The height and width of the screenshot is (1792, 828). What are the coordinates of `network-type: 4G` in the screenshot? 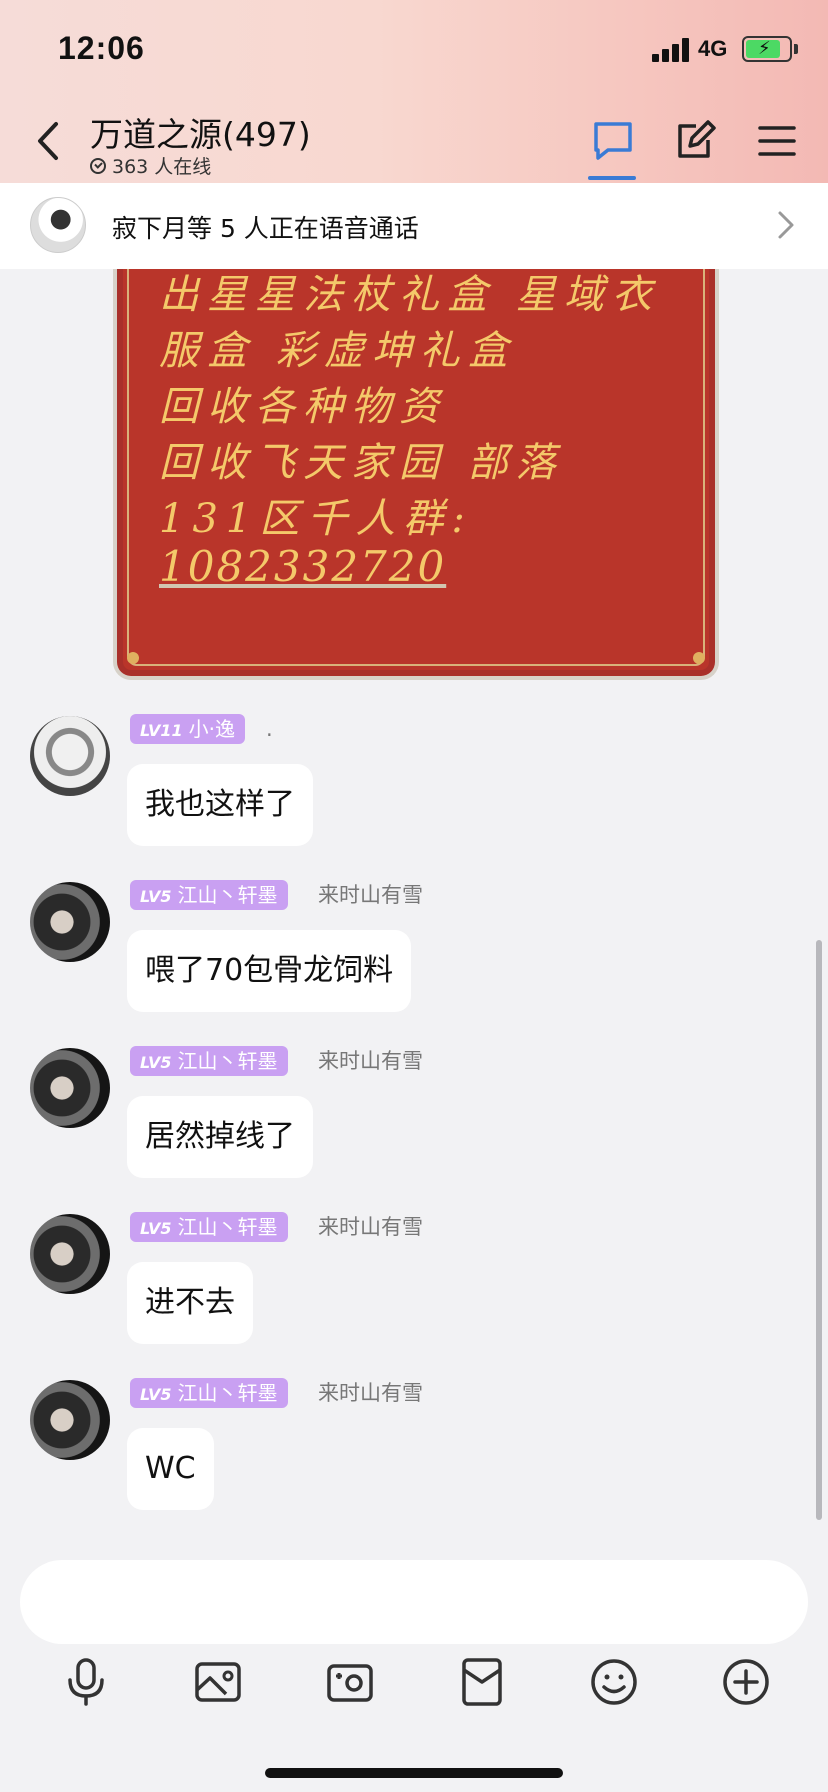 It's located at (713, 48).